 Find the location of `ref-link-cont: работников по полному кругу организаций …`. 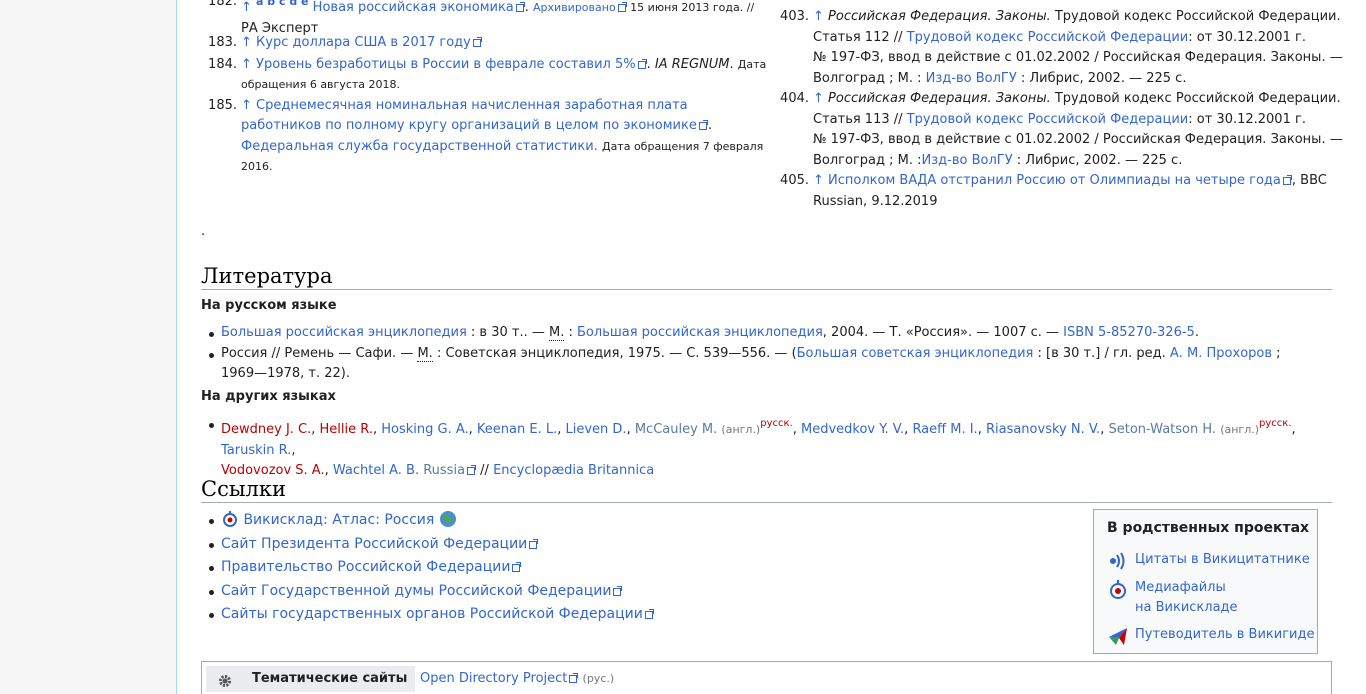

ref-link-cont: работников по полному кругу организаций … is located at coordinates (469, 125).